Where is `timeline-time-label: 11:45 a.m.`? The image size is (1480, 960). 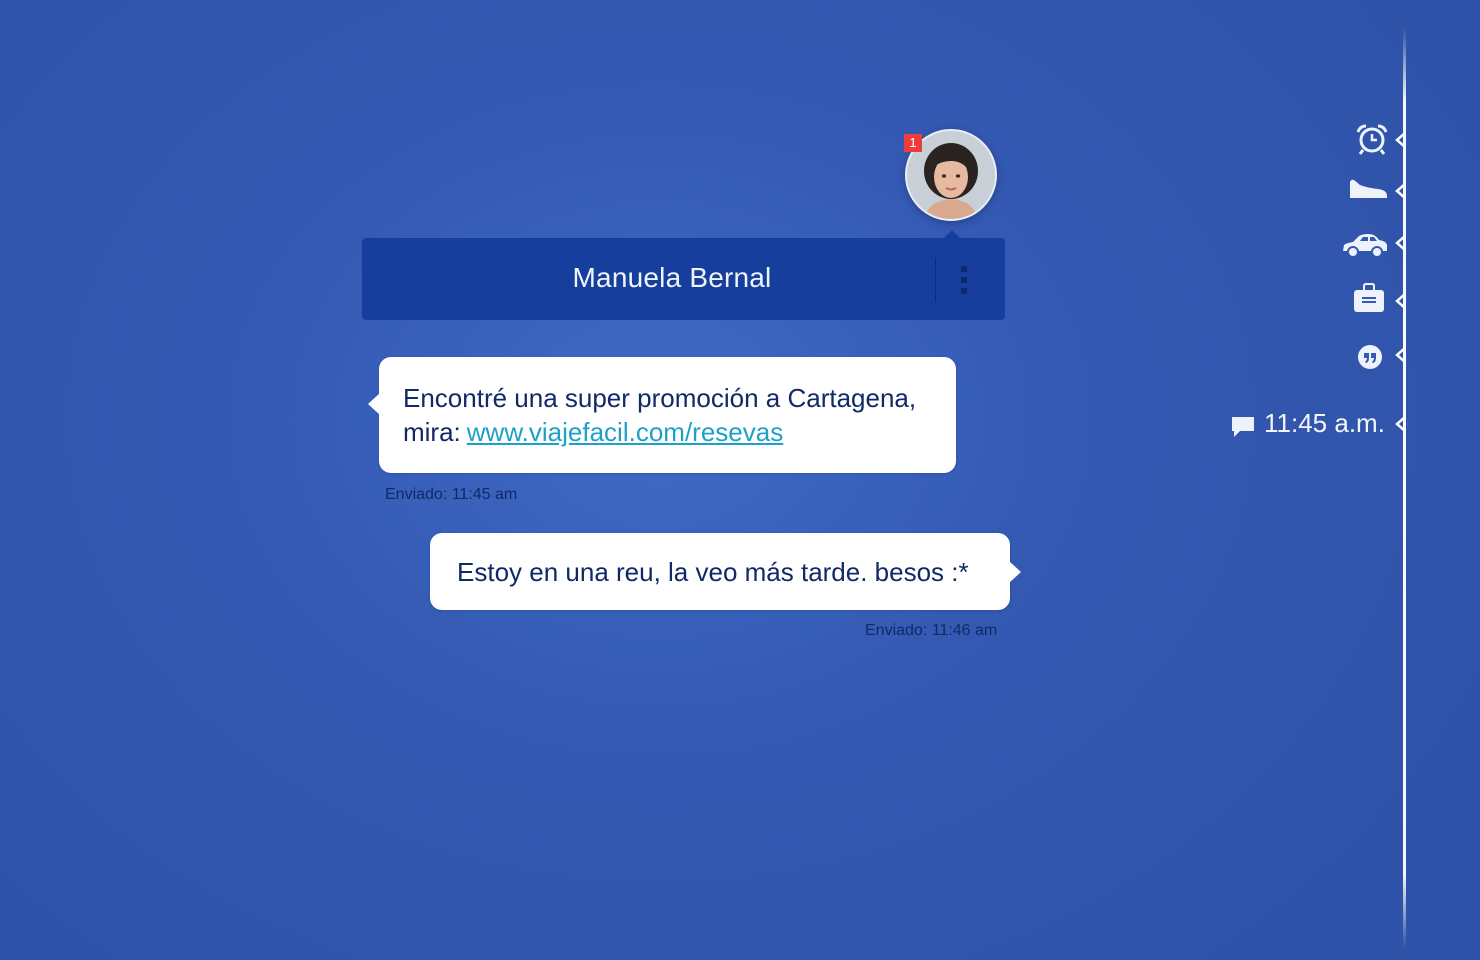 timeline-time-label: 11:45 a.m. is located at coordinates (1324, 423).